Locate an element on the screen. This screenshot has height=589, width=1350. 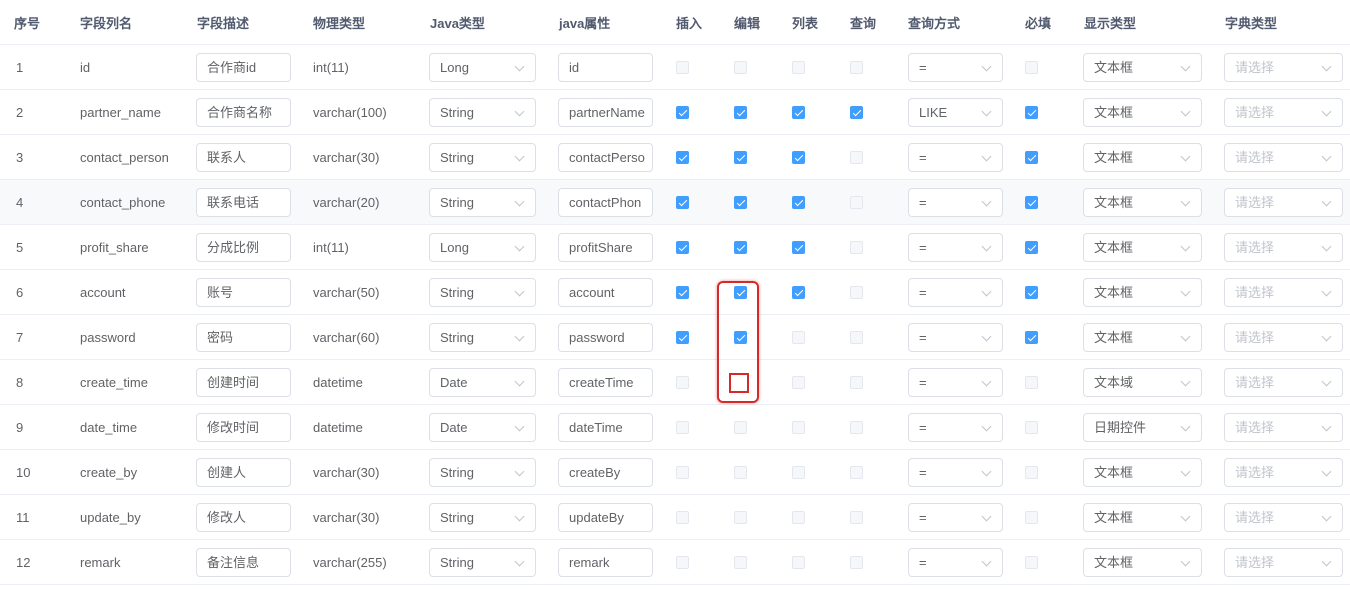
java-field-input: profitShare is located at coordinates (605, 247).